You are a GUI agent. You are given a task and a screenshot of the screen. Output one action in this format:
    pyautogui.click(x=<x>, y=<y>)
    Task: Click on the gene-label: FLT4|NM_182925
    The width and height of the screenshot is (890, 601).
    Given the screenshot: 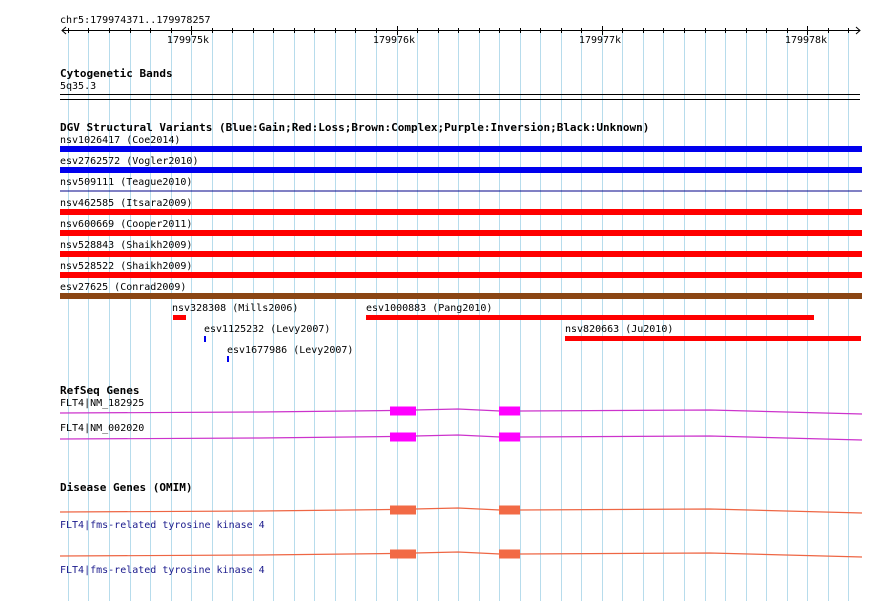 What is the action you would take?
    pyautogui.click(x=102, y=403)
    